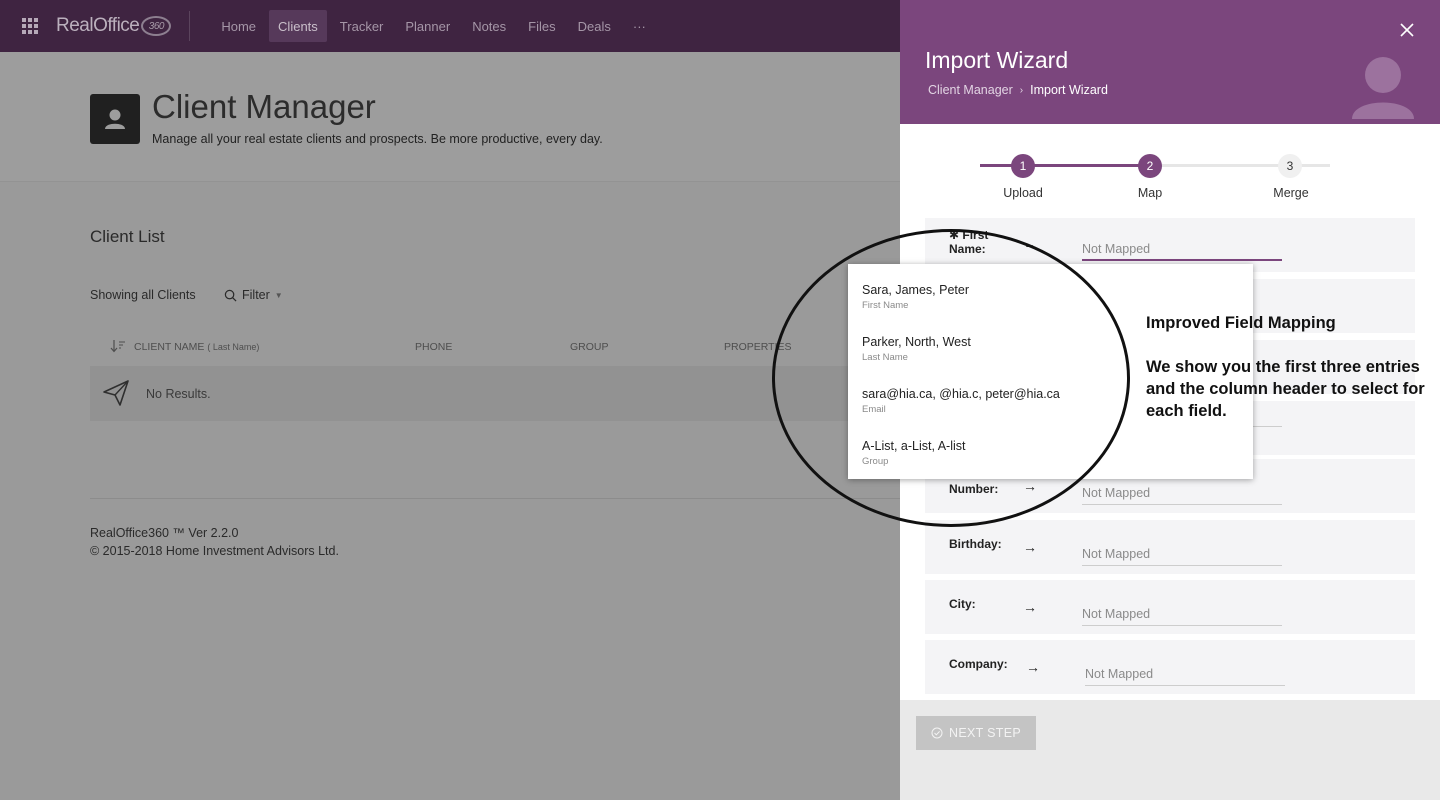 This screenshot has width=1440, height=800. What do you see at coordinates (937, 733) in the screenshot?
I see `check-circle-icon` at bounding box center [937, 733].